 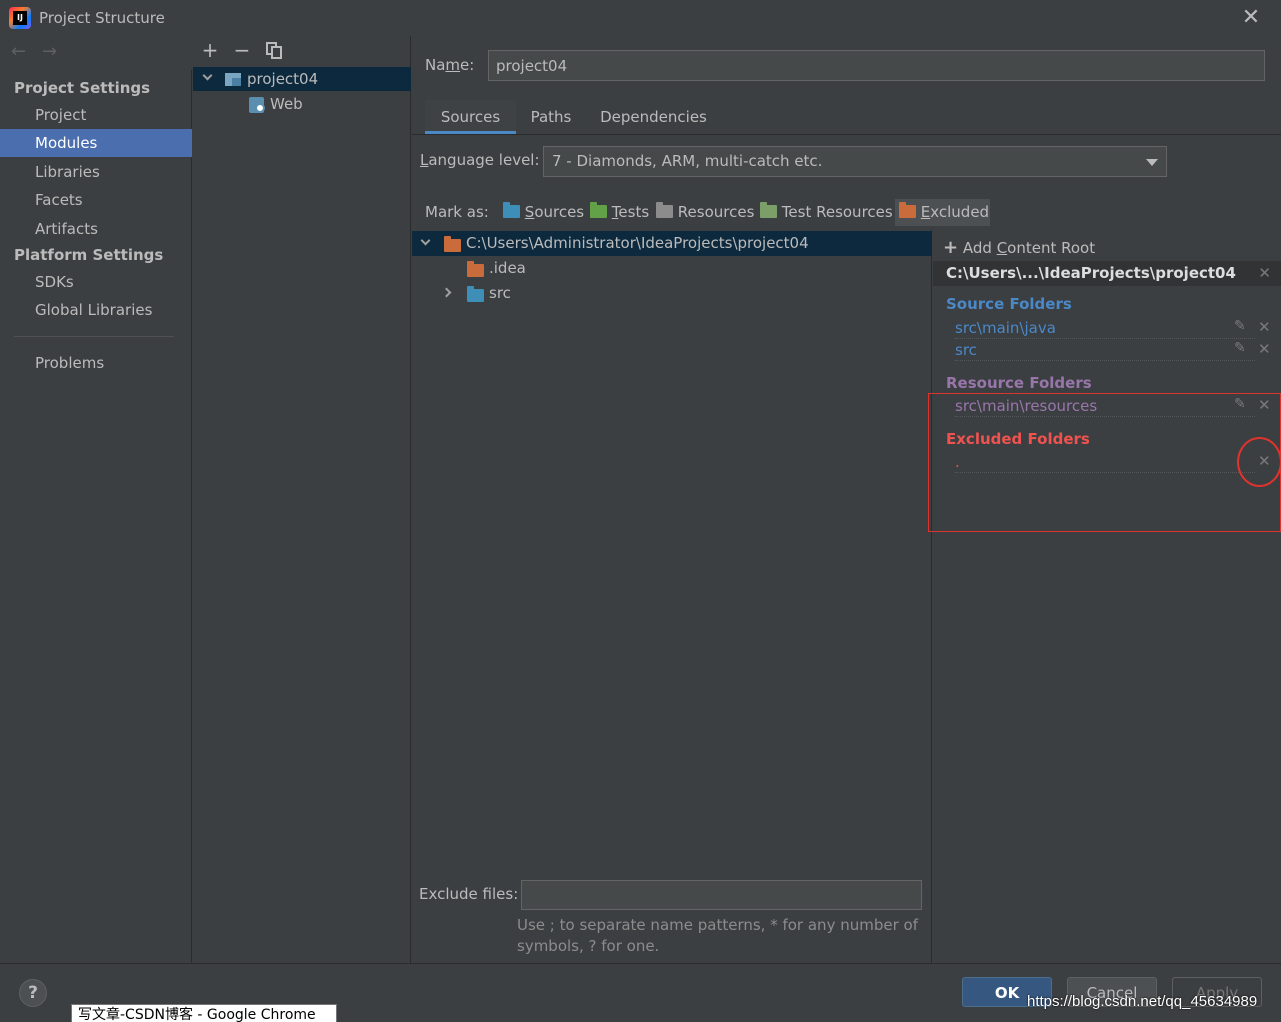 I want to click on dropdown-arrow-icon, so click(x=1152, y=162).